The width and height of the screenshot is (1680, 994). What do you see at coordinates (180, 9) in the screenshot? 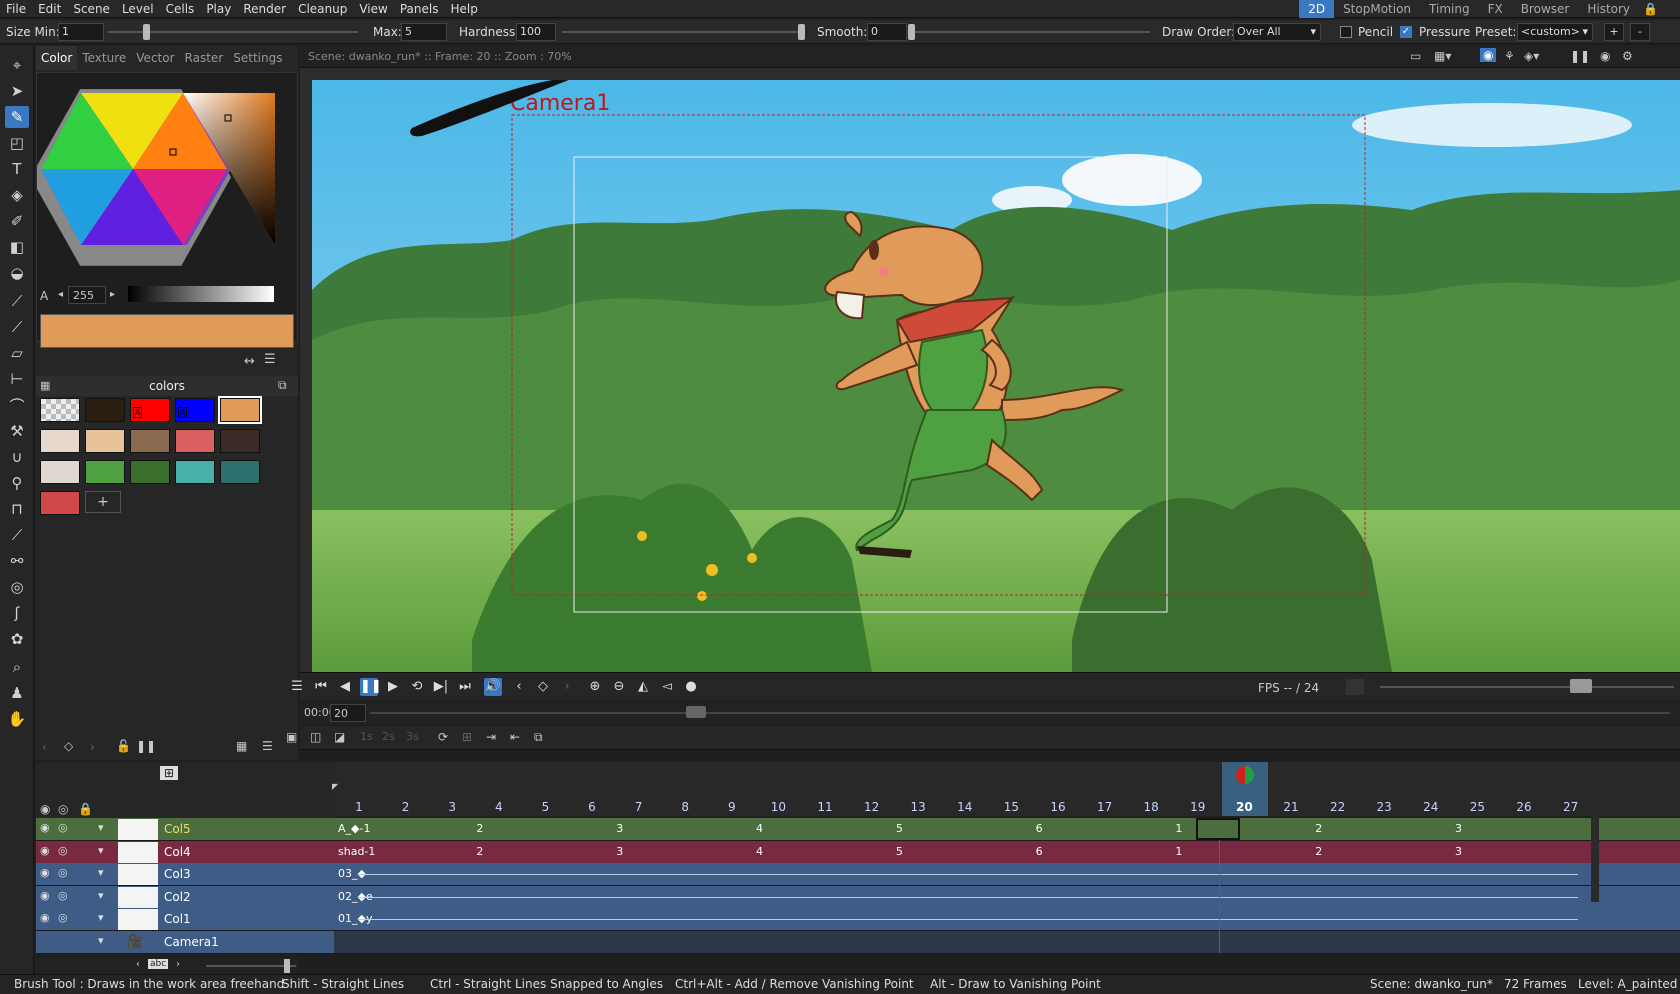
I see `menu-cells: Cells` at bounding box center [180, 9].